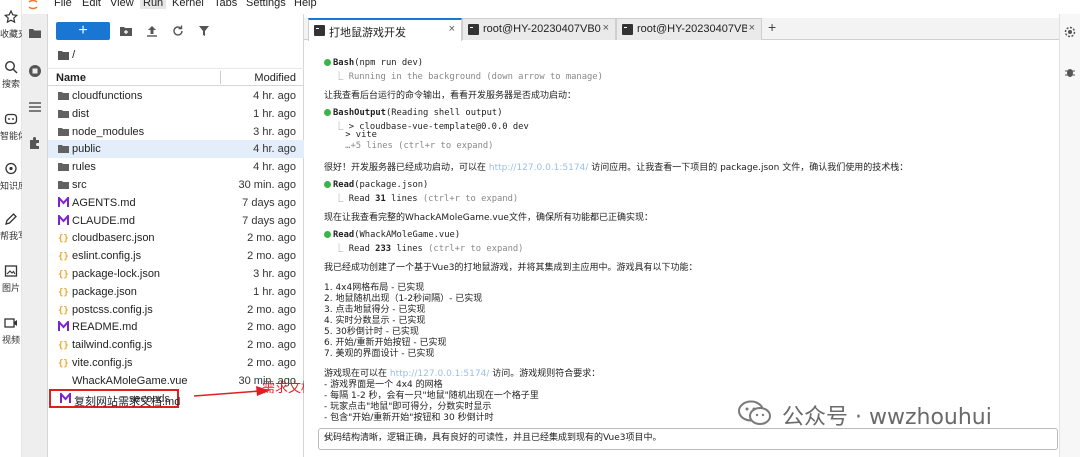 This screenshot has width=1080, height=457. I want to click on terminal-line: ⎿ Read 31 lines (ctrl+r to expand), so click(421, 199).